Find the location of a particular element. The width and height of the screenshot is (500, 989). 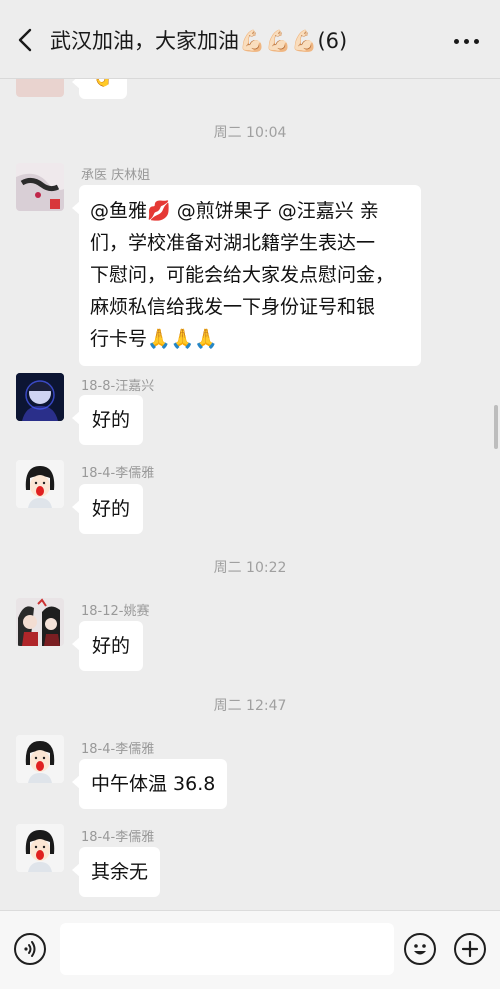

message-text: 中午体温 36.8 is located at coordinates (153, 784).